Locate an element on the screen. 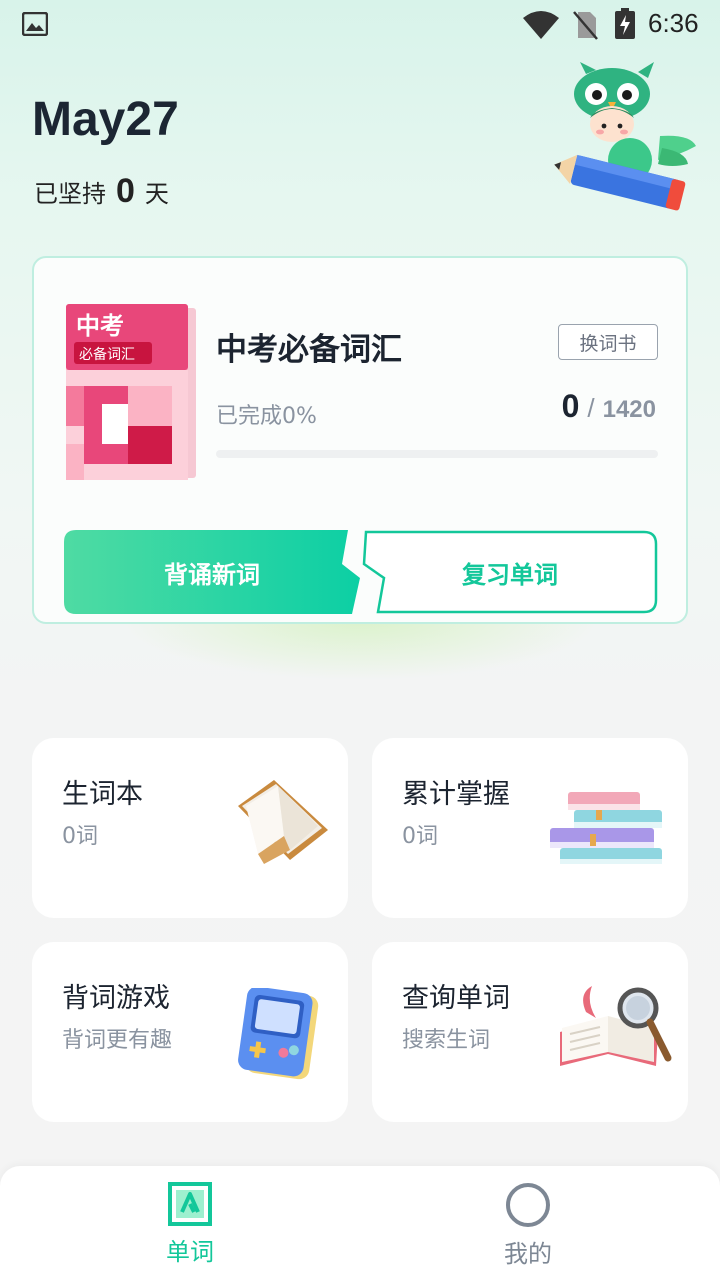 This screenshot has height=1280, width=720. tile-title: 背词游戏 is located at coordinates (116, 998).